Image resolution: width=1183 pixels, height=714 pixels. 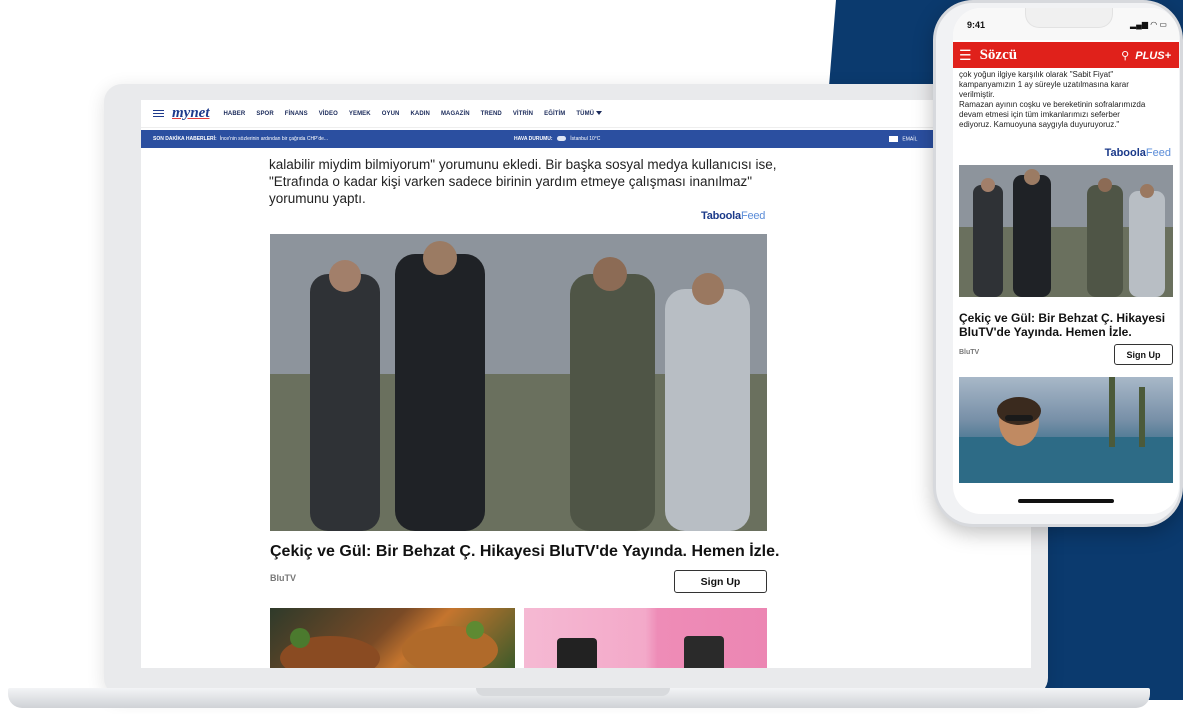 I want to click on laptop-hinge-notch, so click(x=573, y=692).